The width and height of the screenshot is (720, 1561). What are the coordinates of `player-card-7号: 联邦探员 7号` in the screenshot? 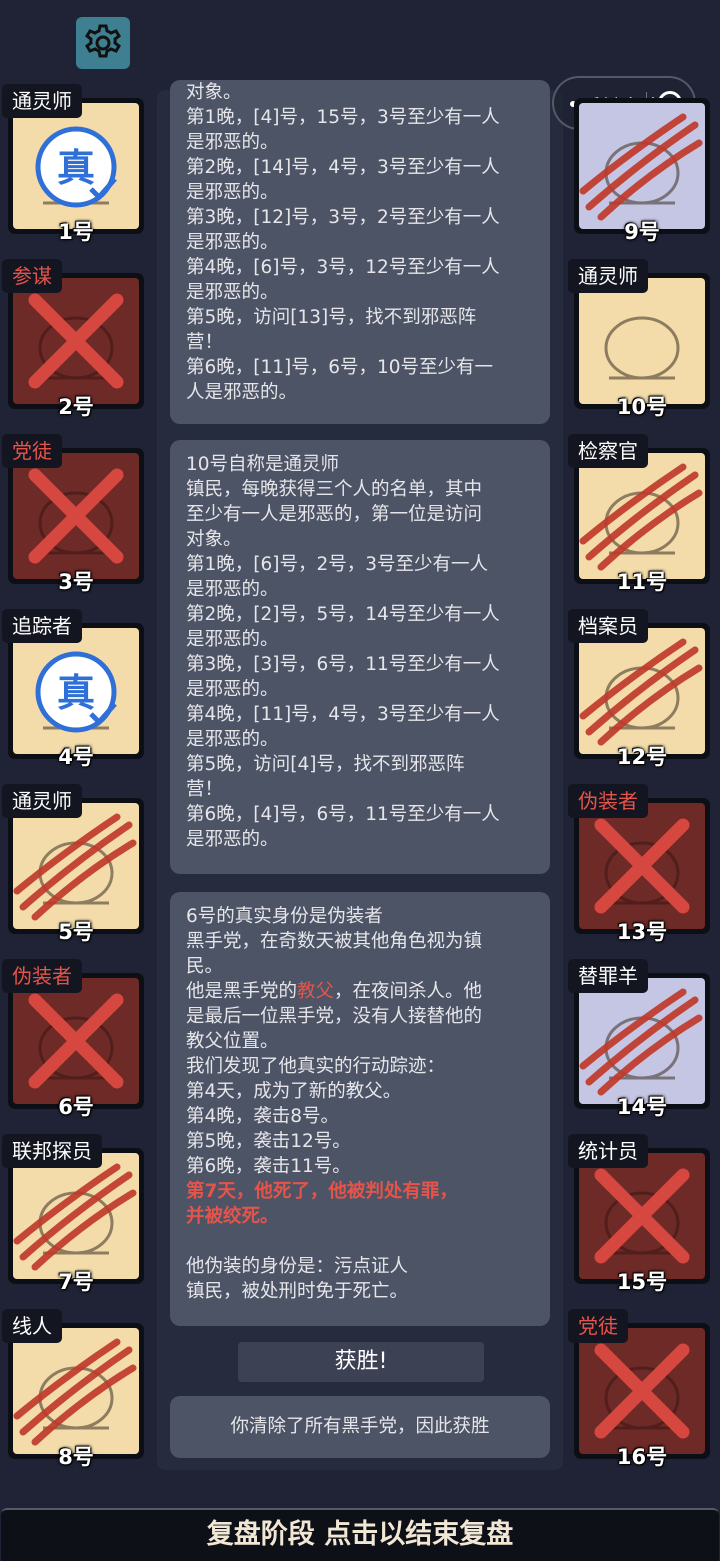 It's located at (73, 1214).